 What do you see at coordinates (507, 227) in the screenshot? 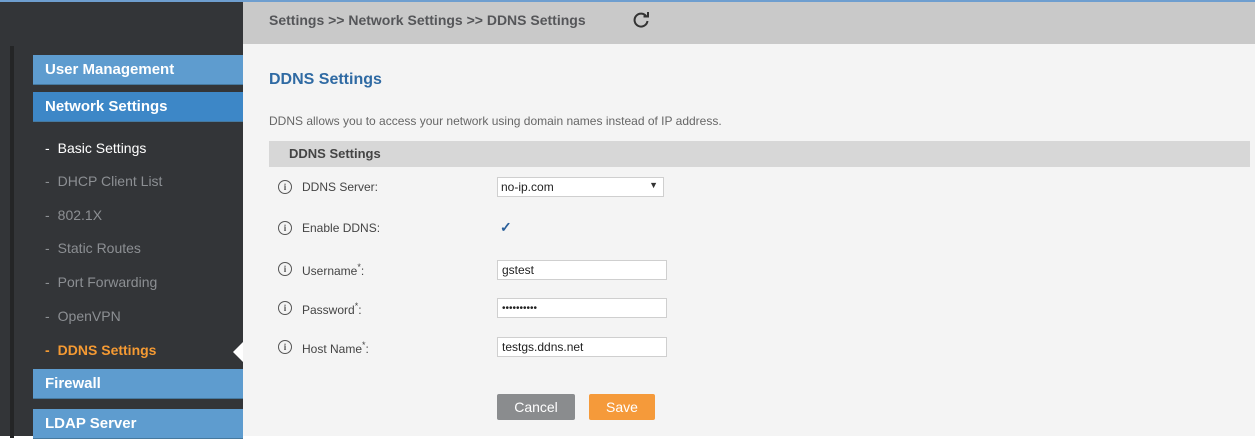
I see `enable-ddns-checkbox: ✓` at bounding box center [507, 227].